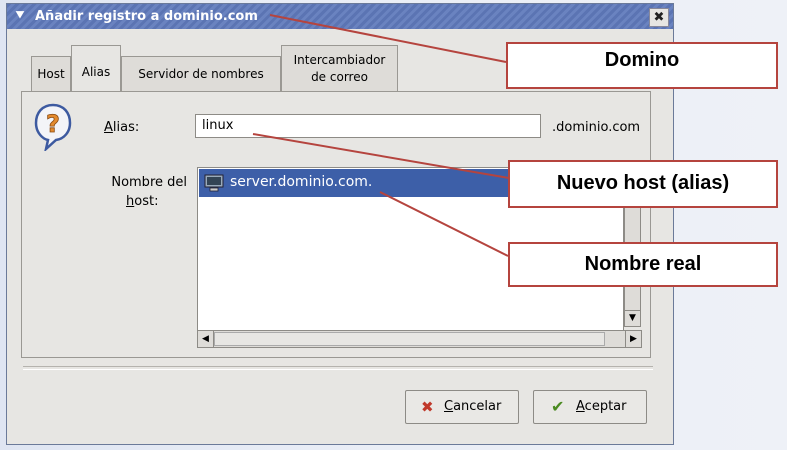 The width and height of the screenshot is (787, 450). Describe the element at coordinates (149, 182) in the screenshot. I see `host-name-label-line1: Nombre del` at that location.